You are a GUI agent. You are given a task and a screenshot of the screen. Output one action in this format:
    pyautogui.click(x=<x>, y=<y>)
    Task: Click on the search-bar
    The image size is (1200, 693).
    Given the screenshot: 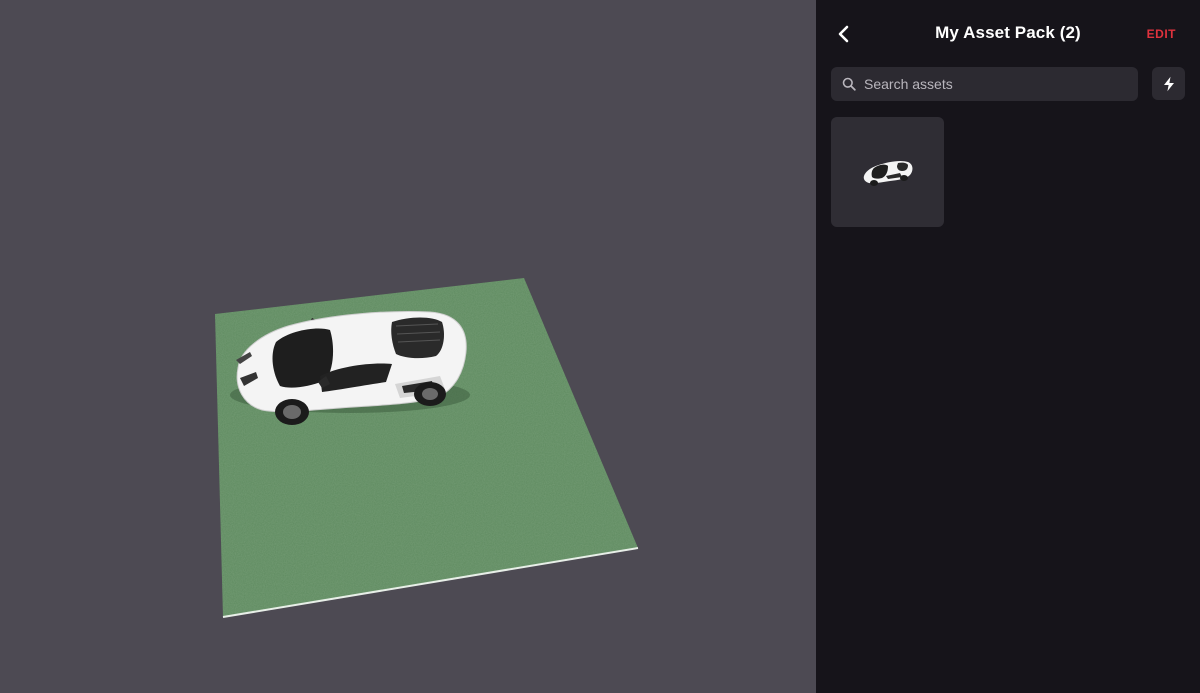 What is the action you would take?
    pyautogui.click(x=984, y=84)
    